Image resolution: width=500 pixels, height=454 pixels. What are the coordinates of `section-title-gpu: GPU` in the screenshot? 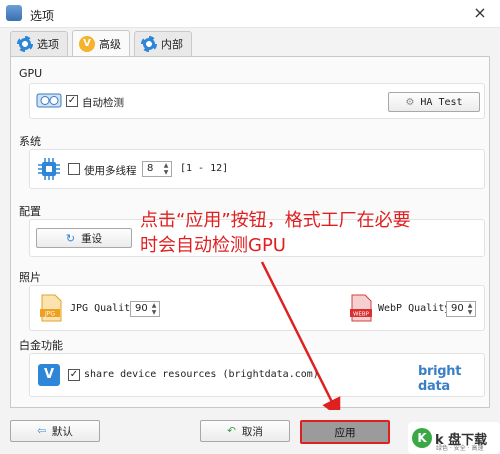 It's located at (31, 73).